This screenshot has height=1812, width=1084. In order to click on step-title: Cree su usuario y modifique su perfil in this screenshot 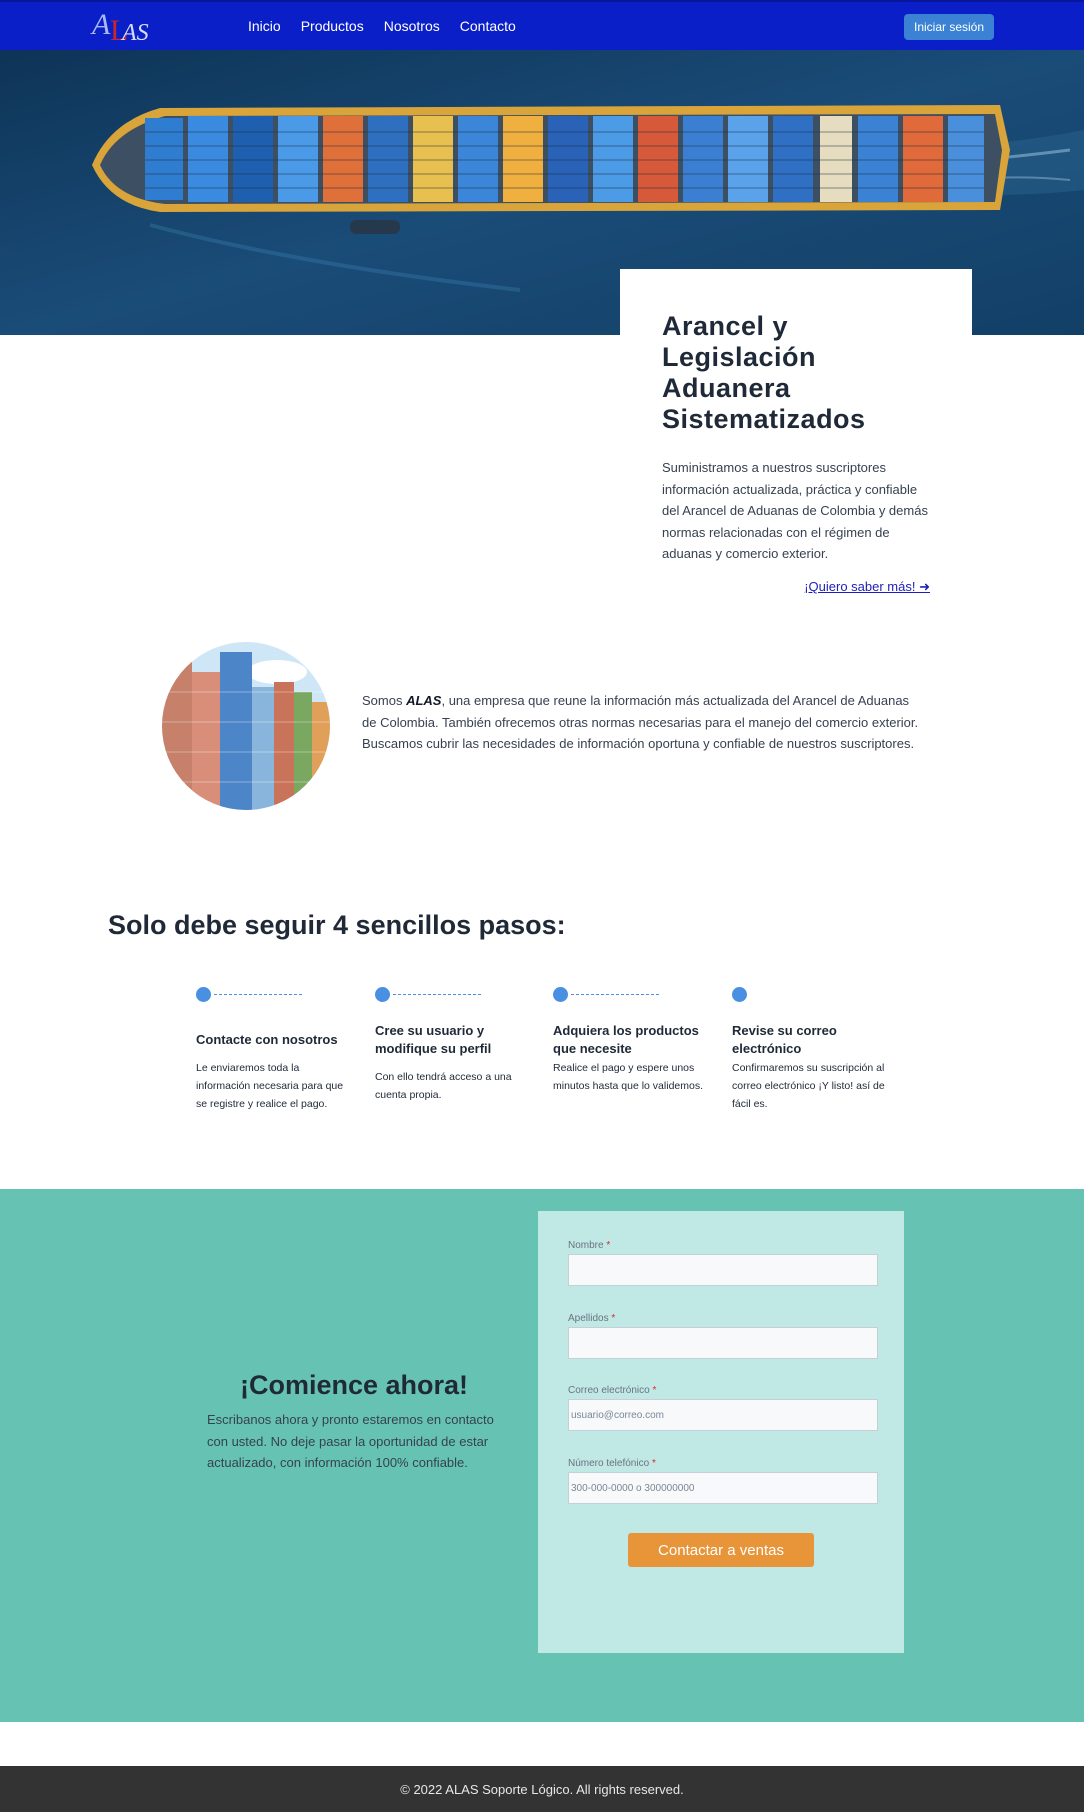, I will do `click(433, 1039)`.